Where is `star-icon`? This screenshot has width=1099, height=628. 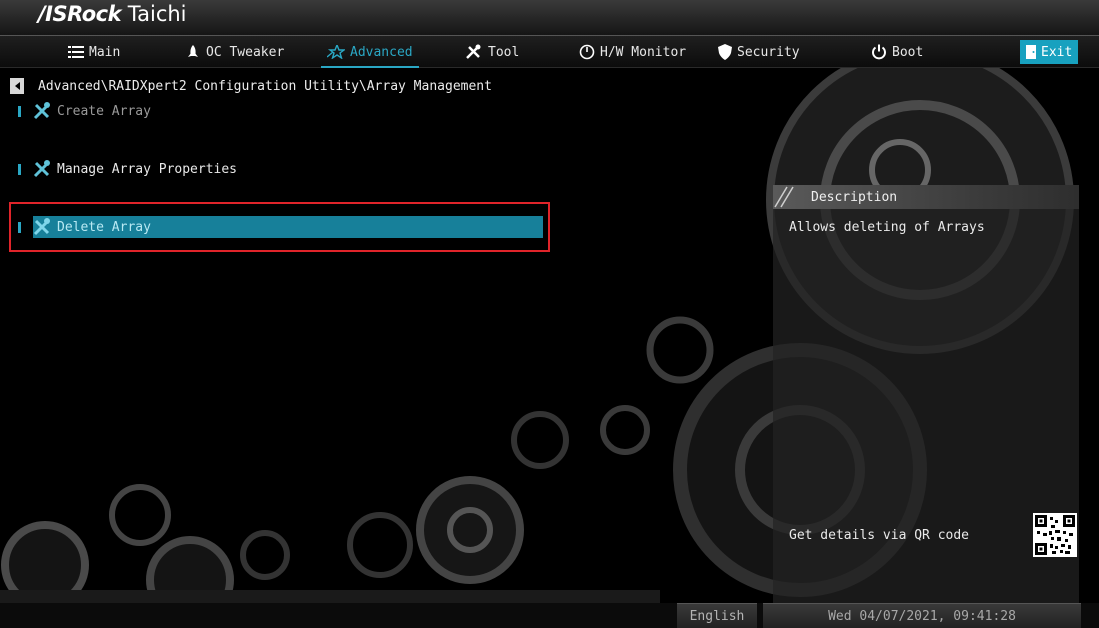
star-icon is located at coordinates (336, 52).